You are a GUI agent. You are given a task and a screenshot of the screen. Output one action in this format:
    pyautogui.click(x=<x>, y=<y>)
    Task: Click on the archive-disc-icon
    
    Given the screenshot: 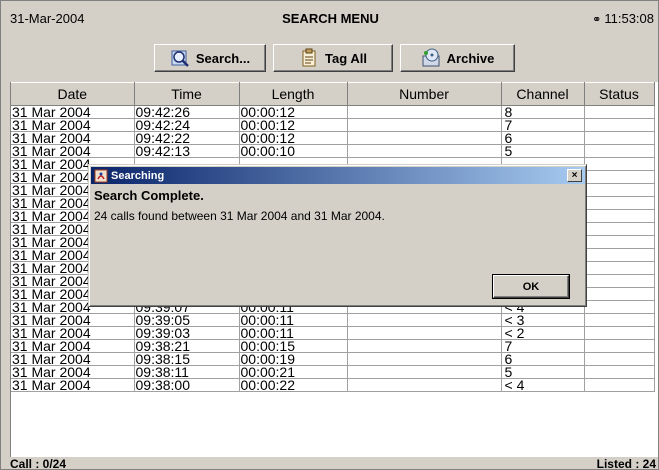 What is the action you would take?
    pyautogui.click(x=431, y=58)
    